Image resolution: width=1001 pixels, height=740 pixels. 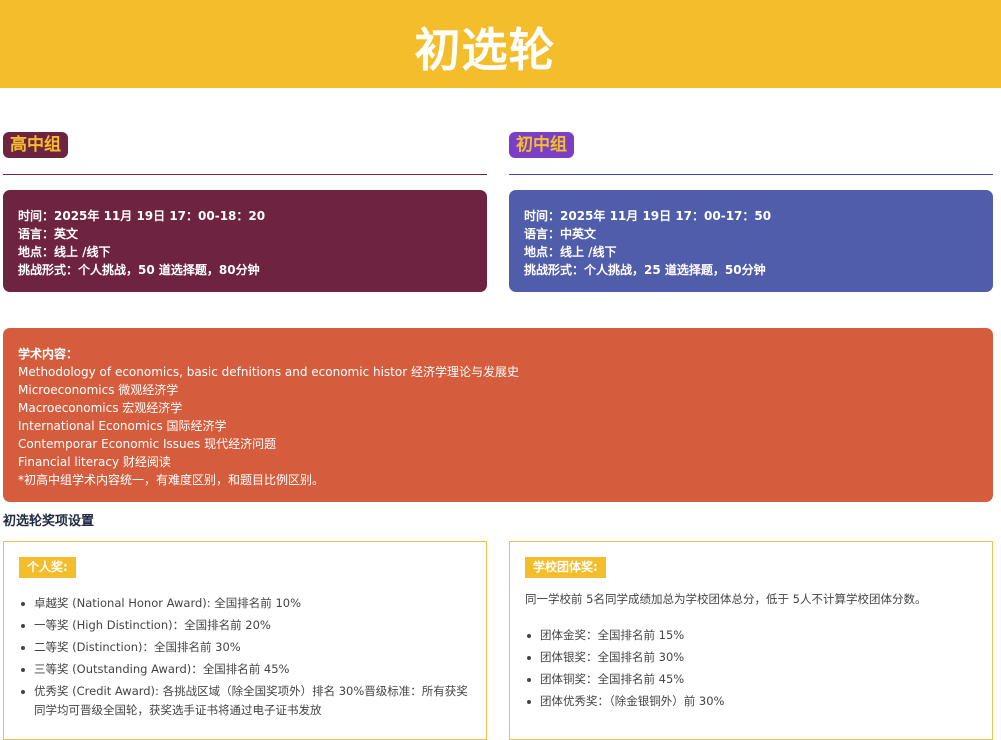 I want to click on team-awards-intro: 同一学校前 5名同学成绩加总为学校团体总分，低于 5人不计算学校团体分数。, so click(x=726, y=599).